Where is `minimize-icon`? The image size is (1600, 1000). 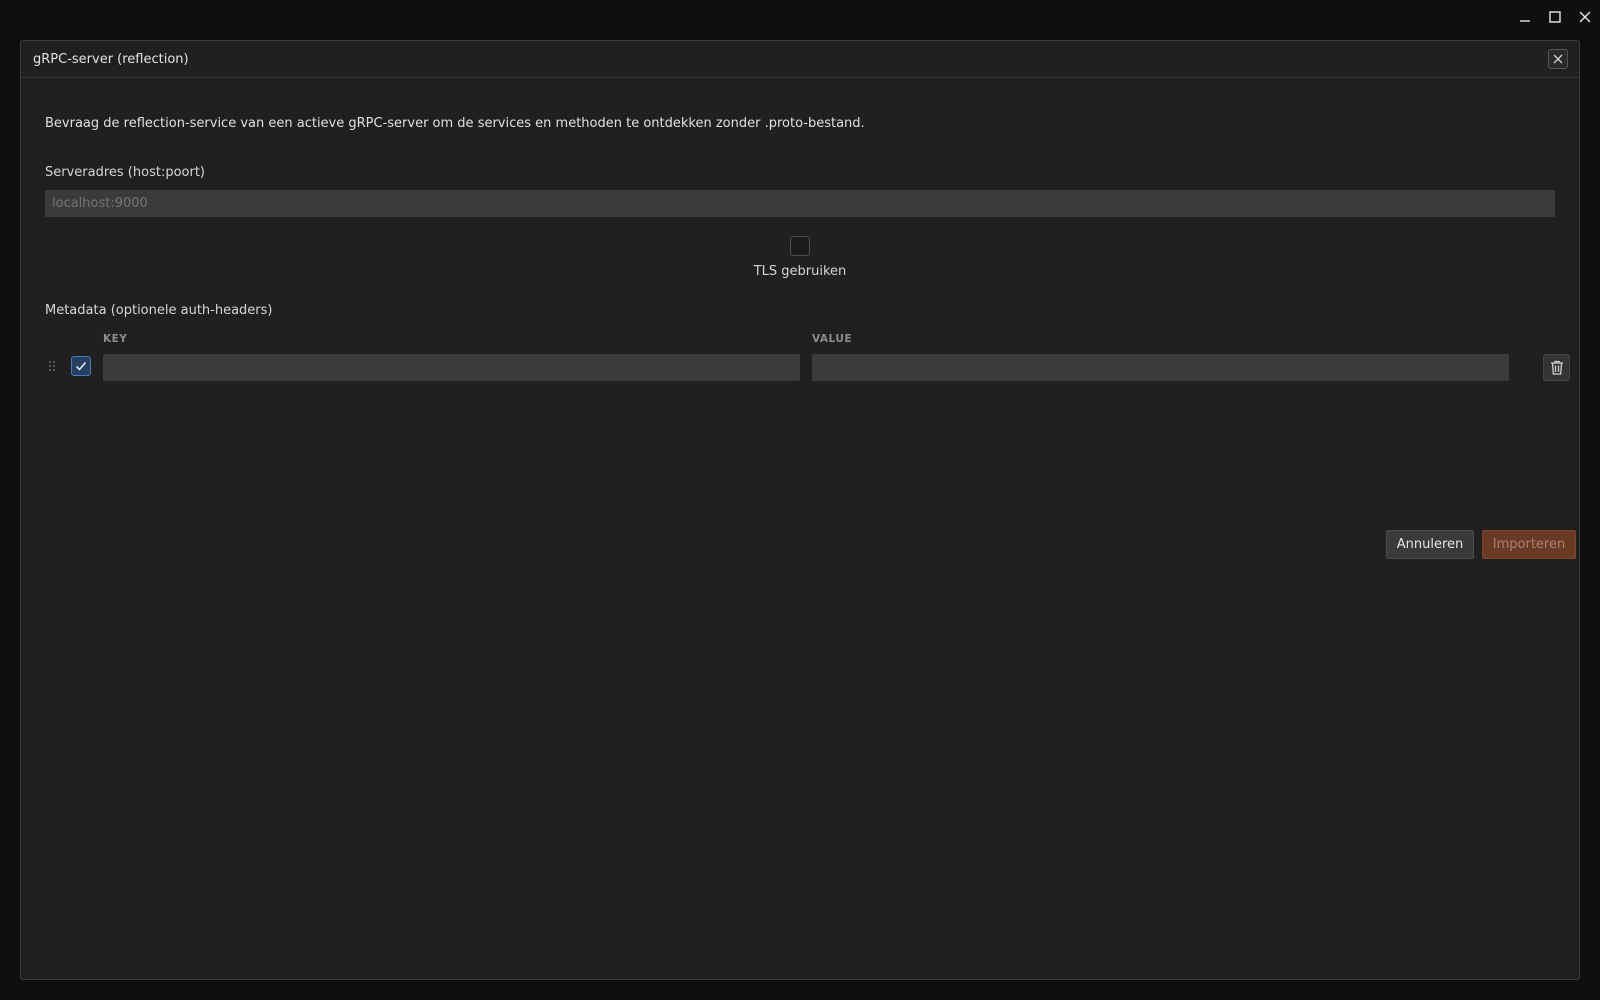 minimize-icon is located at coordinates (1525, 21).